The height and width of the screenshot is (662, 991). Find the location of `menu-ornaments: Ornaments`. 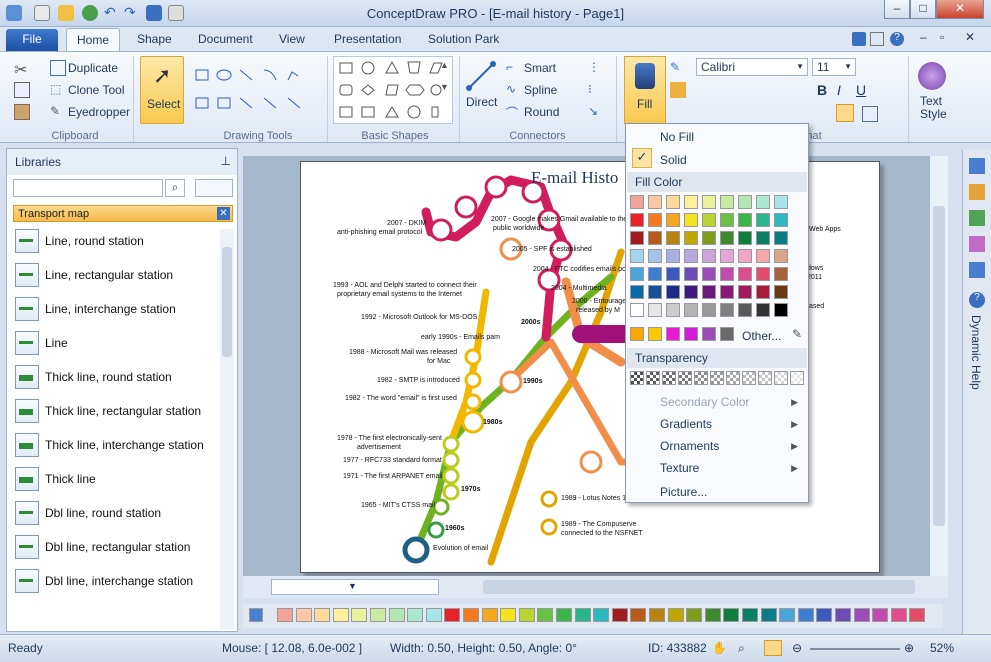

menu-ornaments: Ornaments is located at coordinates (689, 446).